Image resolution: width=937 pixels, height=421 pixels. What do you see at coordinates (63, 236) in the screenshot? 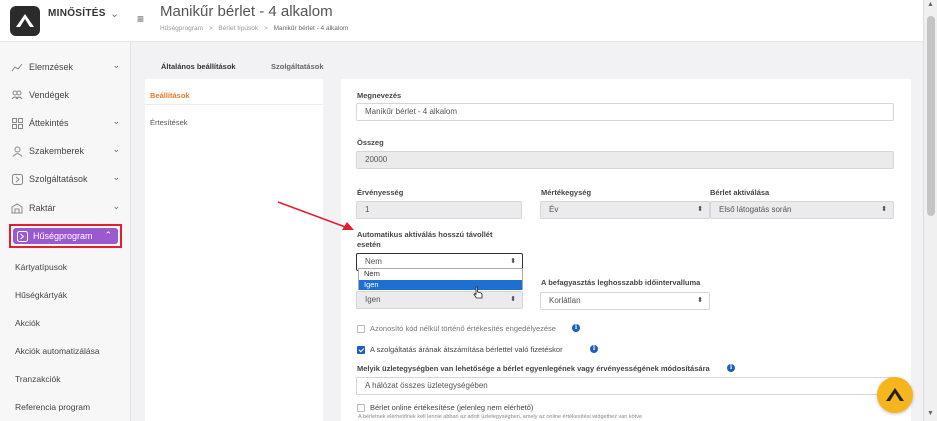
I see `sidebar-item-label: Hűségprogram` at bounding box center [63, 236].